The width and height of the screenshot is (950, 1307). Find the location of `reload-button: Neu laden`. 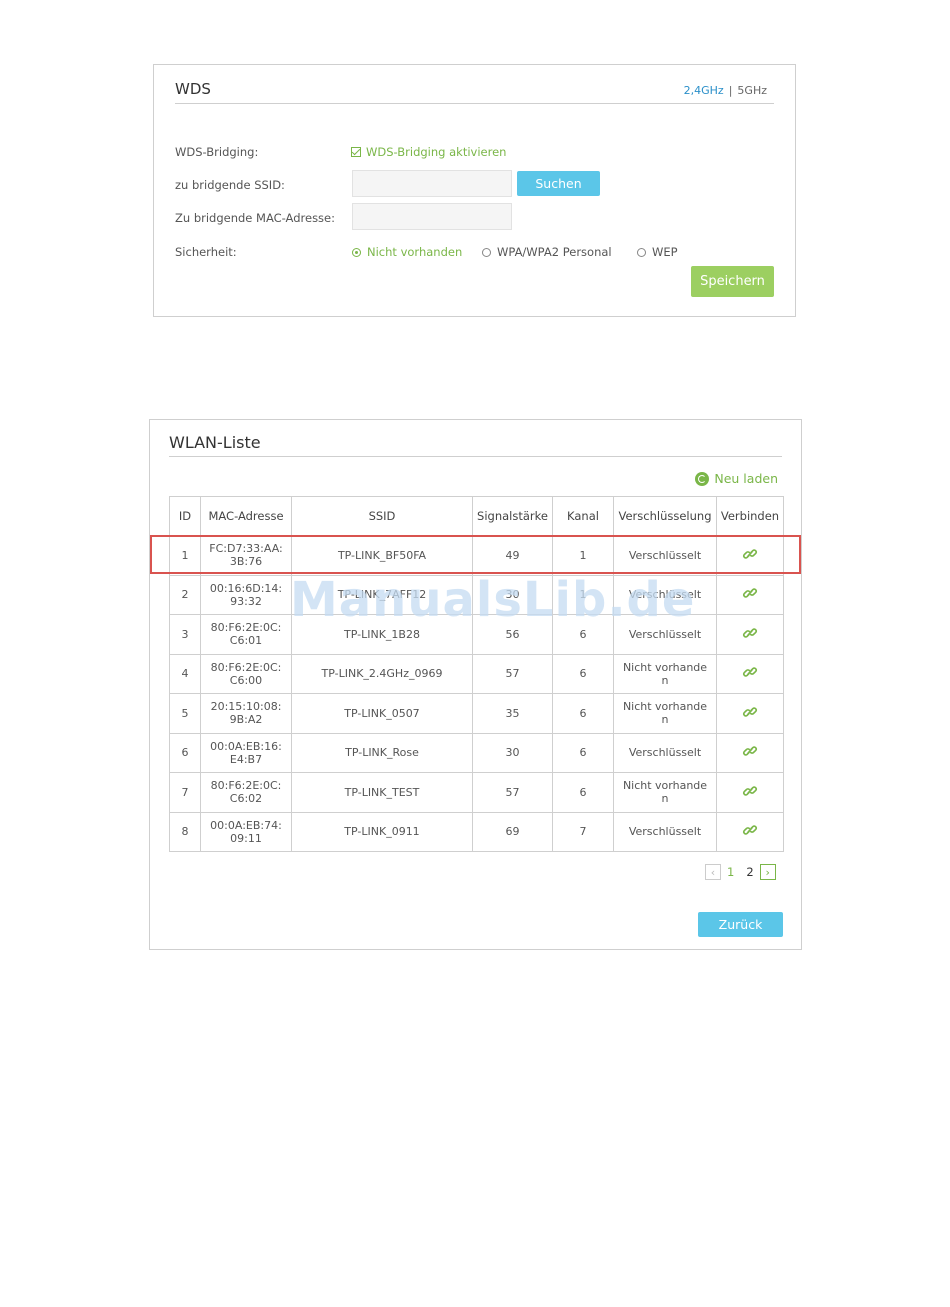

reload-button: Neu laden is located at coordinates (736, 478).